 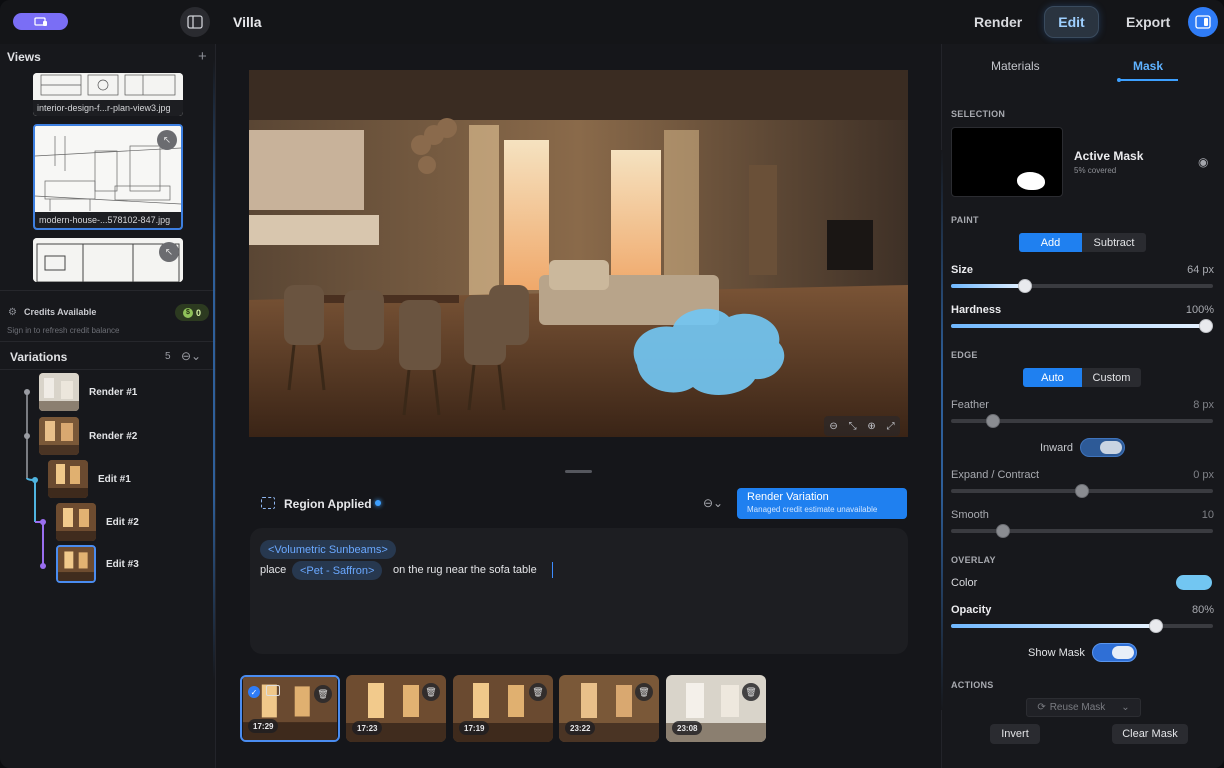 What do you see at coordinates (1102, 447) in the screenshot?
I see `inward-toggle` at bounding box center [1102, 447].